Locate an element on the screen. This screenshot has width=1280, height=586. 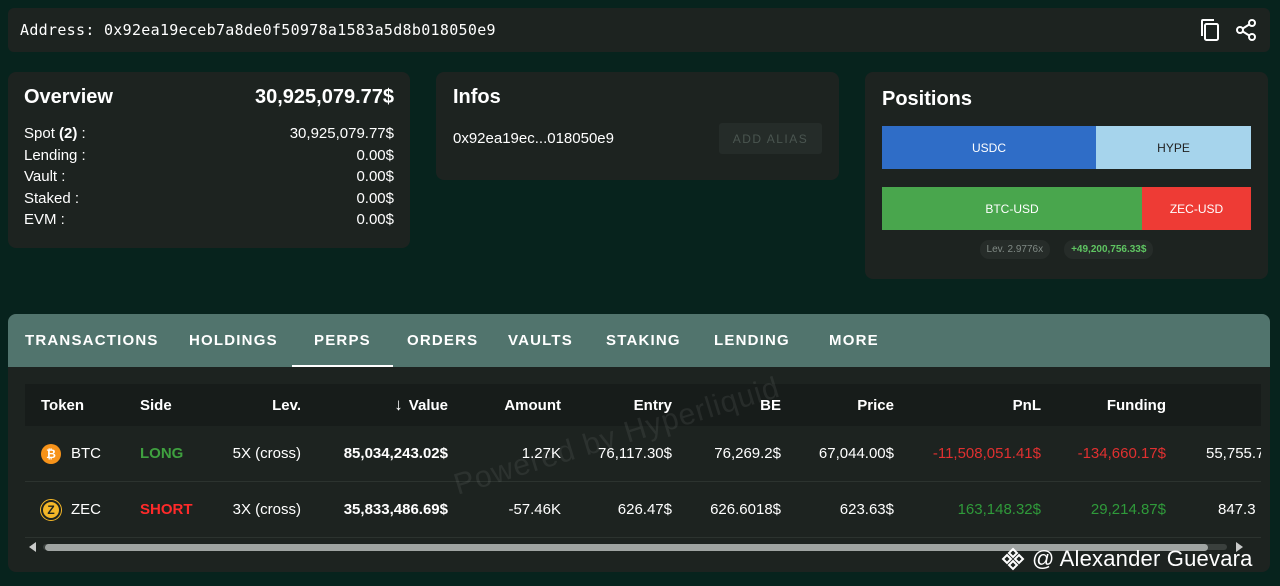
token-cell: ₿ BTC is located at coordinates (71, 453).